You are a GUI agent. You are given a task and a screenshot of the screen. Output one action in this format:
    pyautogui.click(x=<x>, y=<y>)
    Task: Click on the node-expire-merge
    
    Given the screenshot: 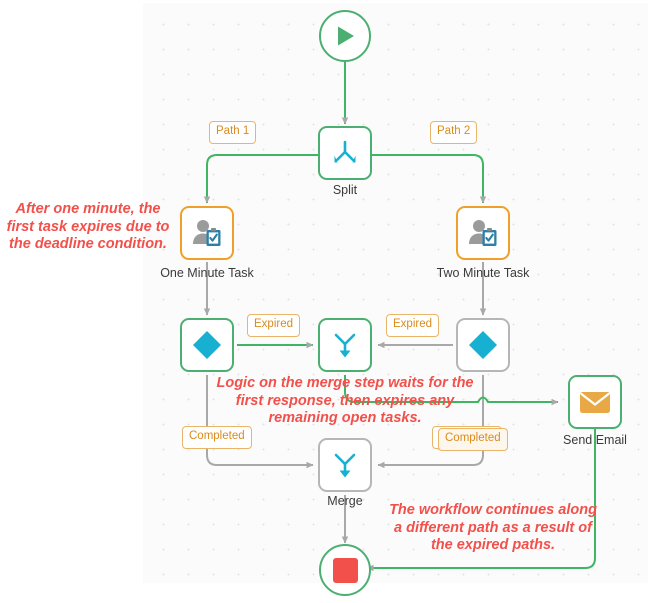 What is the action you would take?
    pyautogui.click(x=345, y=345)
    